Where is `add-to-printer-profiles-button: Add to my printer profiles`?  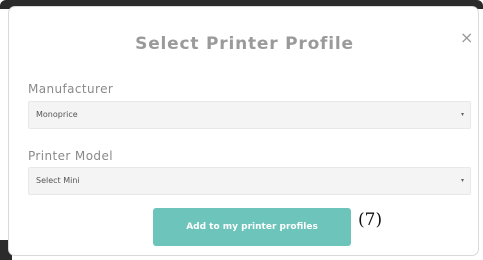
add-to-printer-profiles-button: Add to my printer profiles is located at coordinates (252, 227).